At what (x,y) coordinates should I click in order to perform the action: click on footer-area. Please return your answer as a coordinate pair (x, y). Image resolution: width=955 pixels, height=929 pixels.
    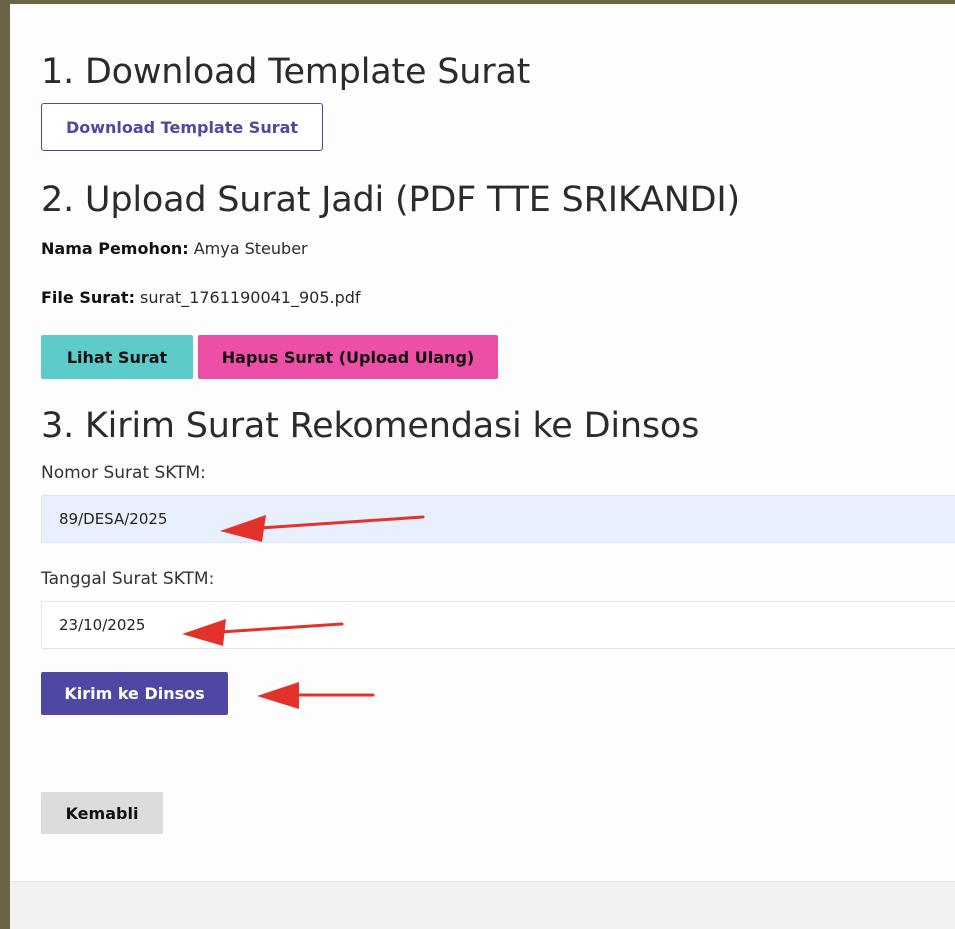
    Looking at the image, I should click on (482, 905).